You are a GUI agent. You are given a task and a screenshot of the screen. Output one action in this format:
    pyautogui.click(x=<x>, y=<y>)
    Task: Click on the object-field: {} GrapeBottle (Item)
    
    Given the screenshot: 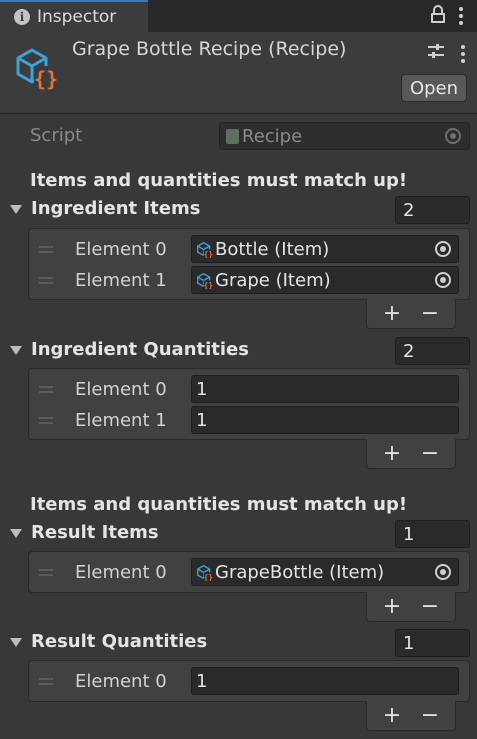 What is the action you would take?
    pyautogui.click(x=325, y=572)
    